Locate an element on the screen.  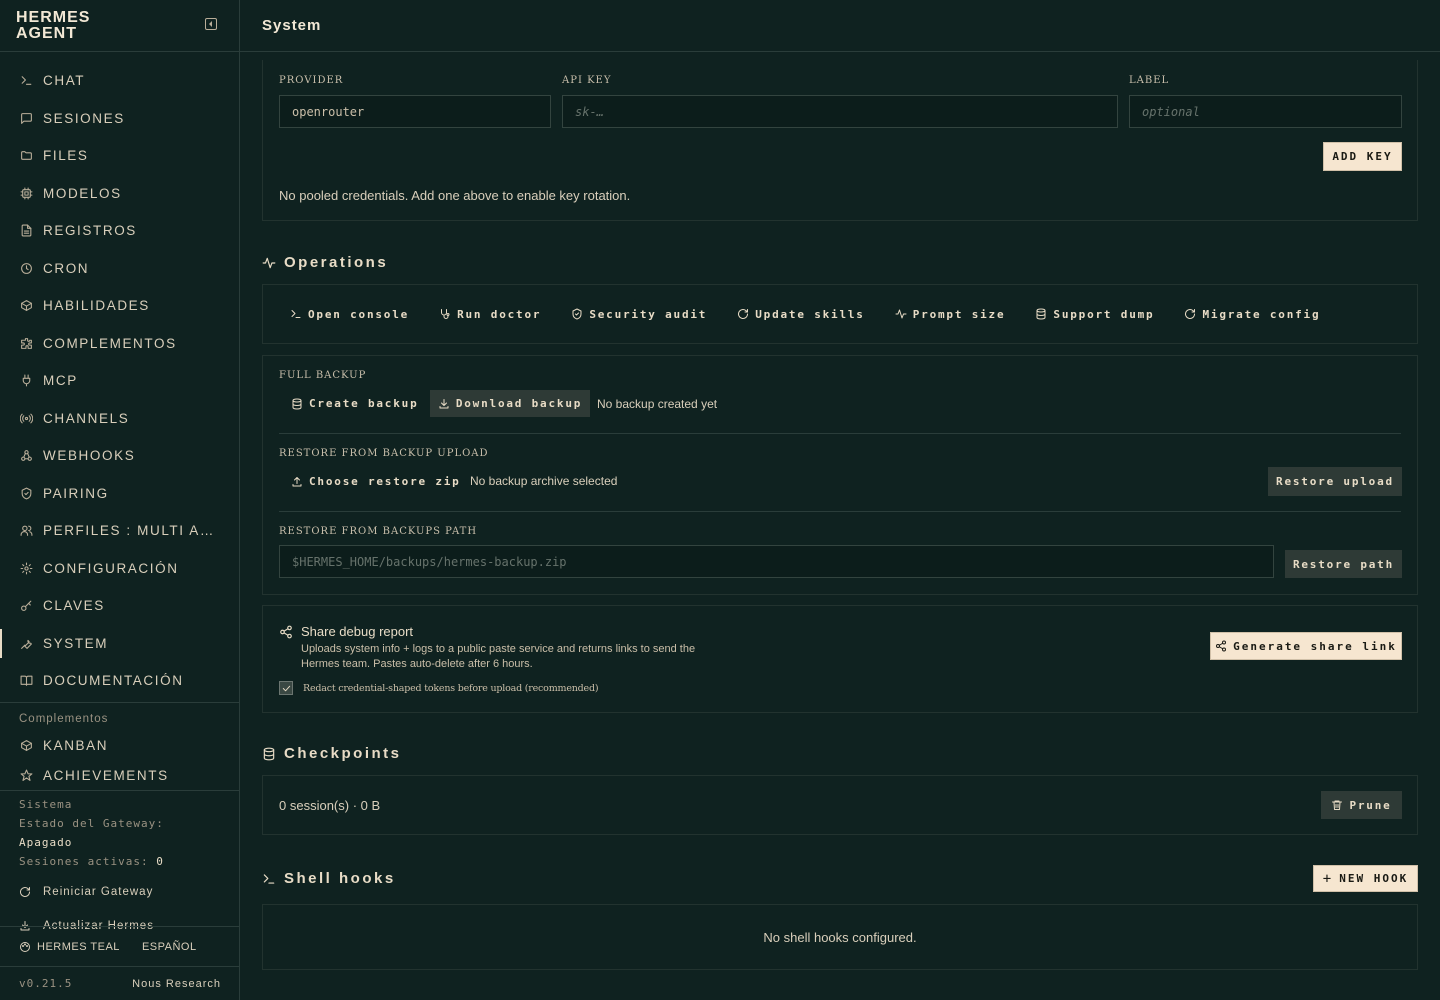
sidebar-item-achievements: ACHIEVEMENTS is located at coordinates (119, 773).